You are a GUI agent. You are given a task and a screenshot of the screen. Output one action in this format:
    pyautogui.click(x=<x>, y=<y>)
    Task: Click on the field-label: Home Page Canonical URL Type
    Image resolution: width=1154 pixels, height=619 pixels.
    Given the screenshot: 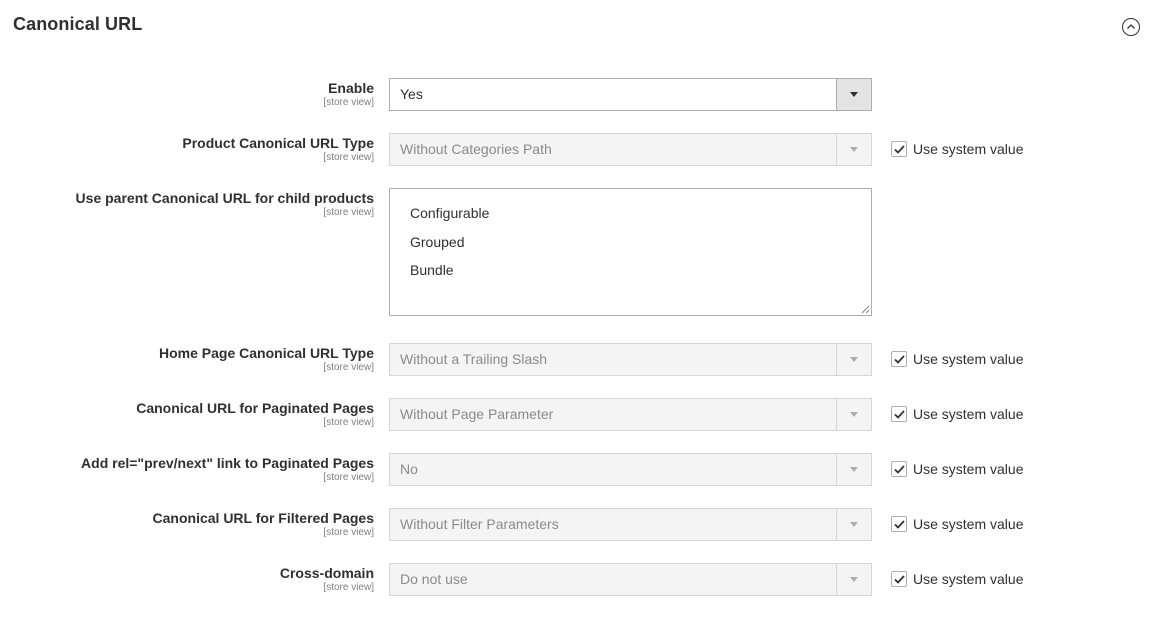 What is the action you would take?
    pyautogui.click(x=266, y=353)
    